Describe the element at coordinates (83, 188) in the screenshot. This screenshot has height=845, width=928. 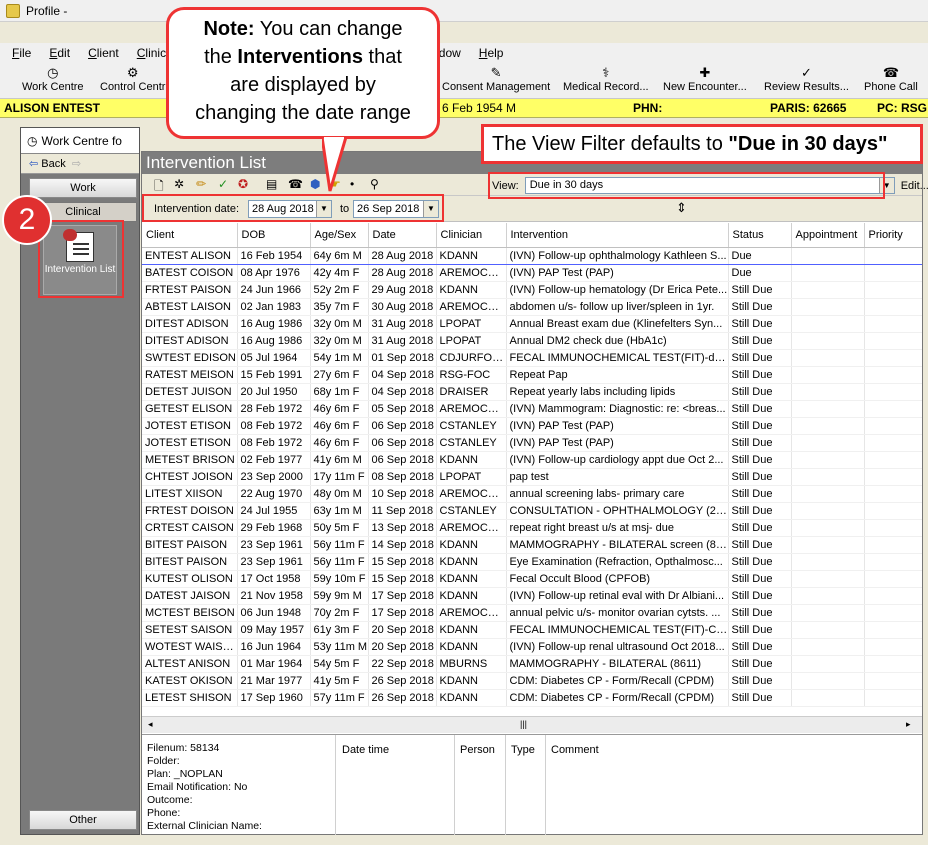
I see `work-tab-button: Work` at that location.